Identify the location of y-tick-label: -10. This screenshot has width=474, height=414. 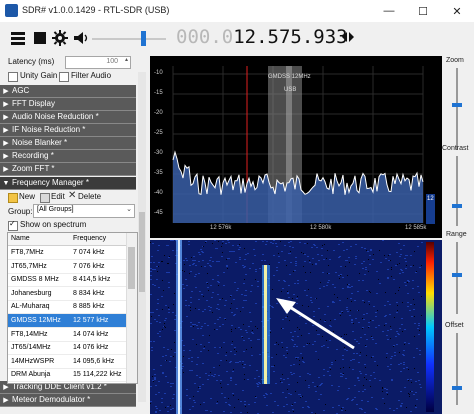
(158, 73).